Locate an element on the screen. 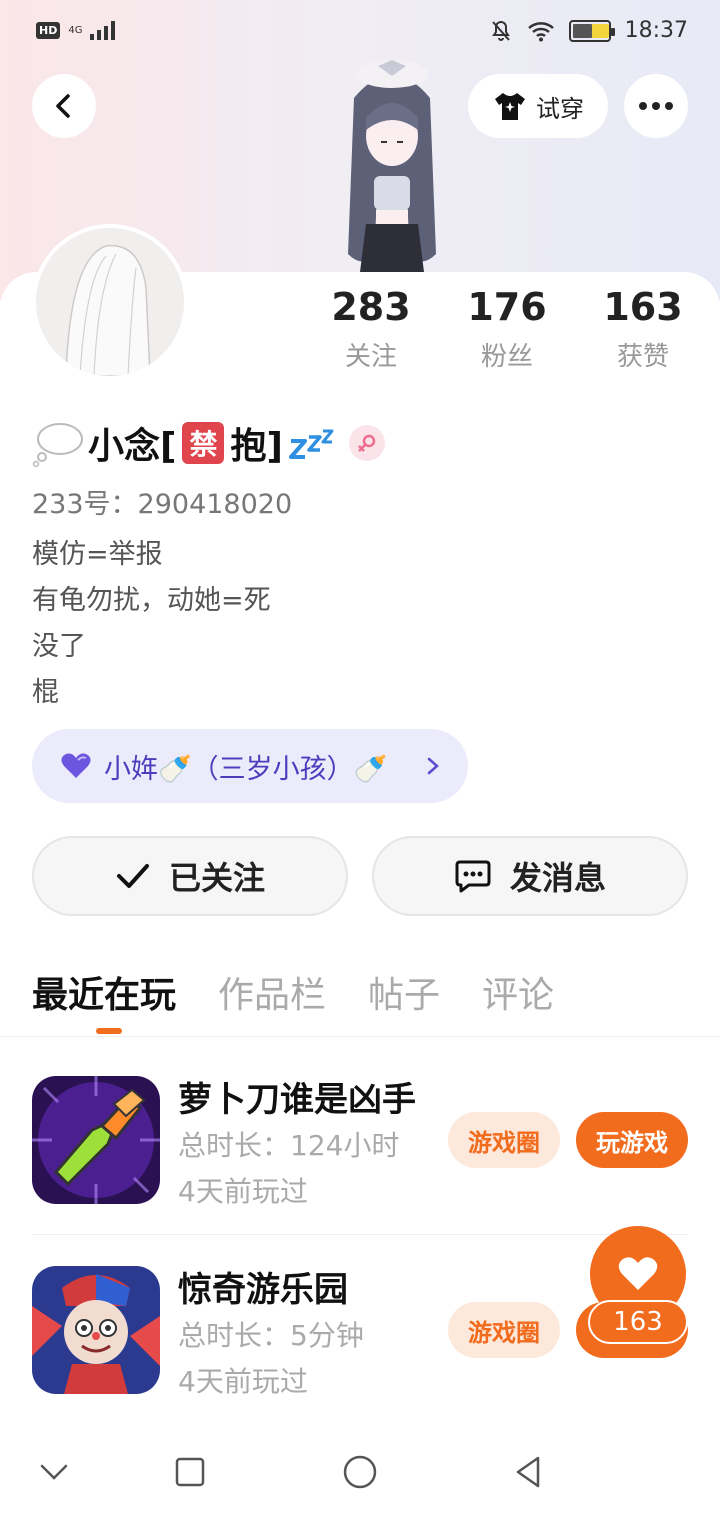 This screenshot has height=1520, width=720. likes-count: 163 is located at coordinates (643, 307).